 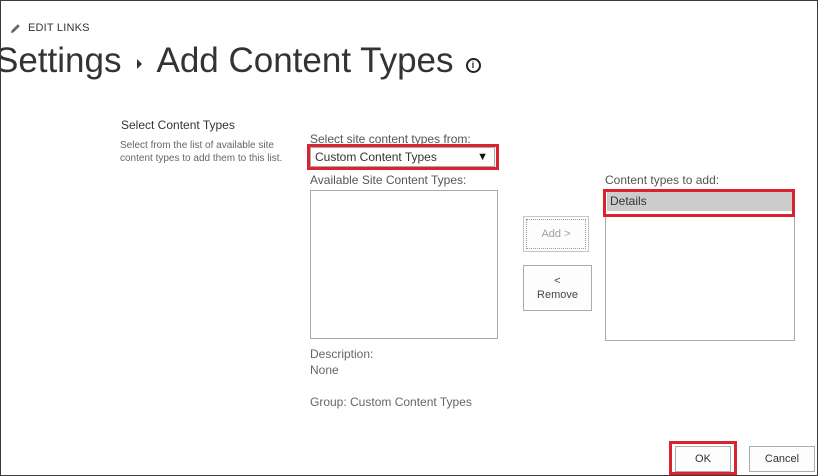 What do you see at coordinates (178, 125) in the screenshot?
I see `section-heading: Select Content Types` at bounding box center [178, 125].